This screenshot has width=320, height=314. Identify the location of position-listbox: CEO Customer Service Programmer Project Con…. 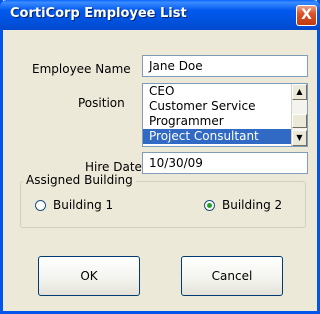
(225, 115).